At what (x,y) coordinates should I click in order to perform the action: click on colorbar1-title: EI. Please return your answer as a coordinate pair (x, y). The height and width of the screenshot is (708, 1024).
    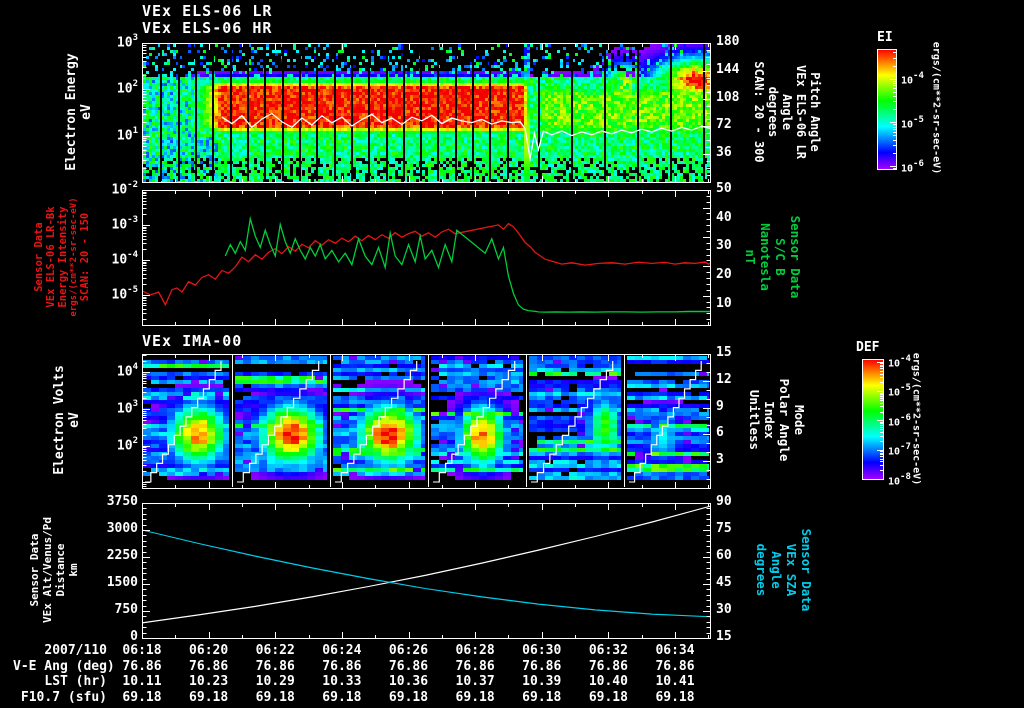
    Looking at the image, I should click on (885, 37).